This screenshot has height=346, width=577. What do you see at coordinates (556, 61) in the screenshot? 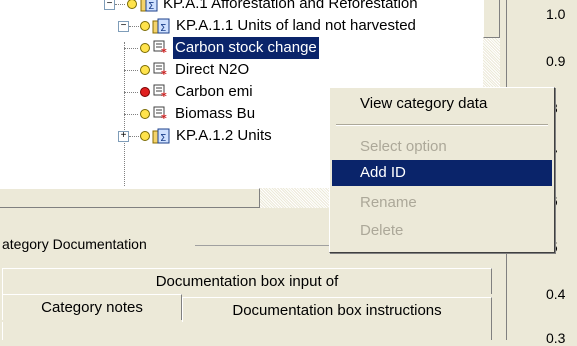
I see `axis-value: 0.9` at bounding box center [556, 61].